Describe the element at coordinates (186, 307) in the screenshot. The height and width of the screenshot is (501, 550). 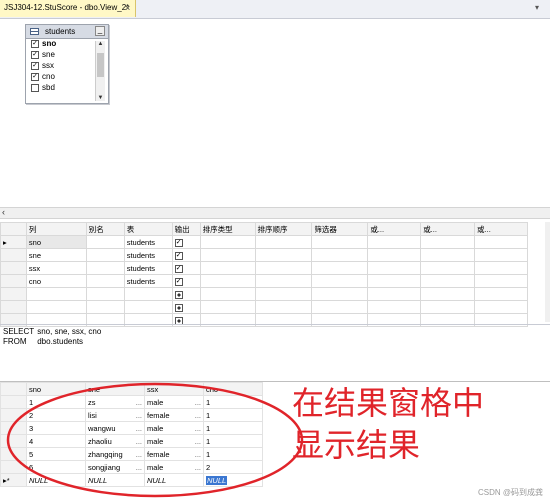
I see `criteria-output-cell` at that location.